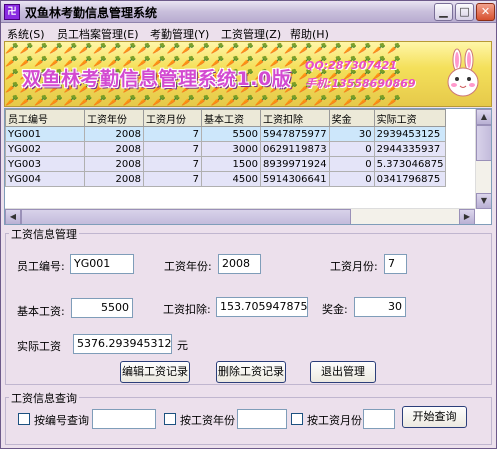 The image size is (497, 449). I want to click on cell-deduct: 0629119873, so click(295, 149).